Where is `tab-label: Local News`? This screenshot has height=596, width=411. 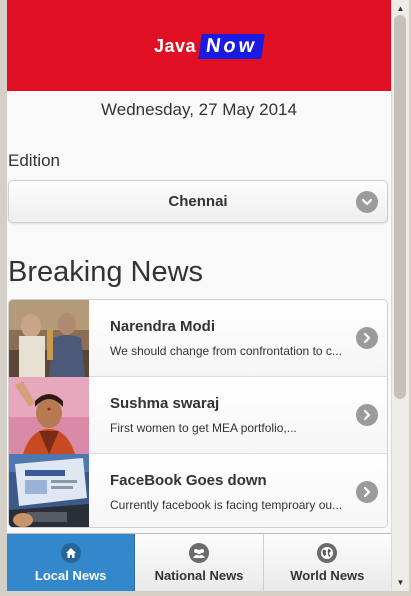 tab-label: Local News is located at coordinates (70, 575).